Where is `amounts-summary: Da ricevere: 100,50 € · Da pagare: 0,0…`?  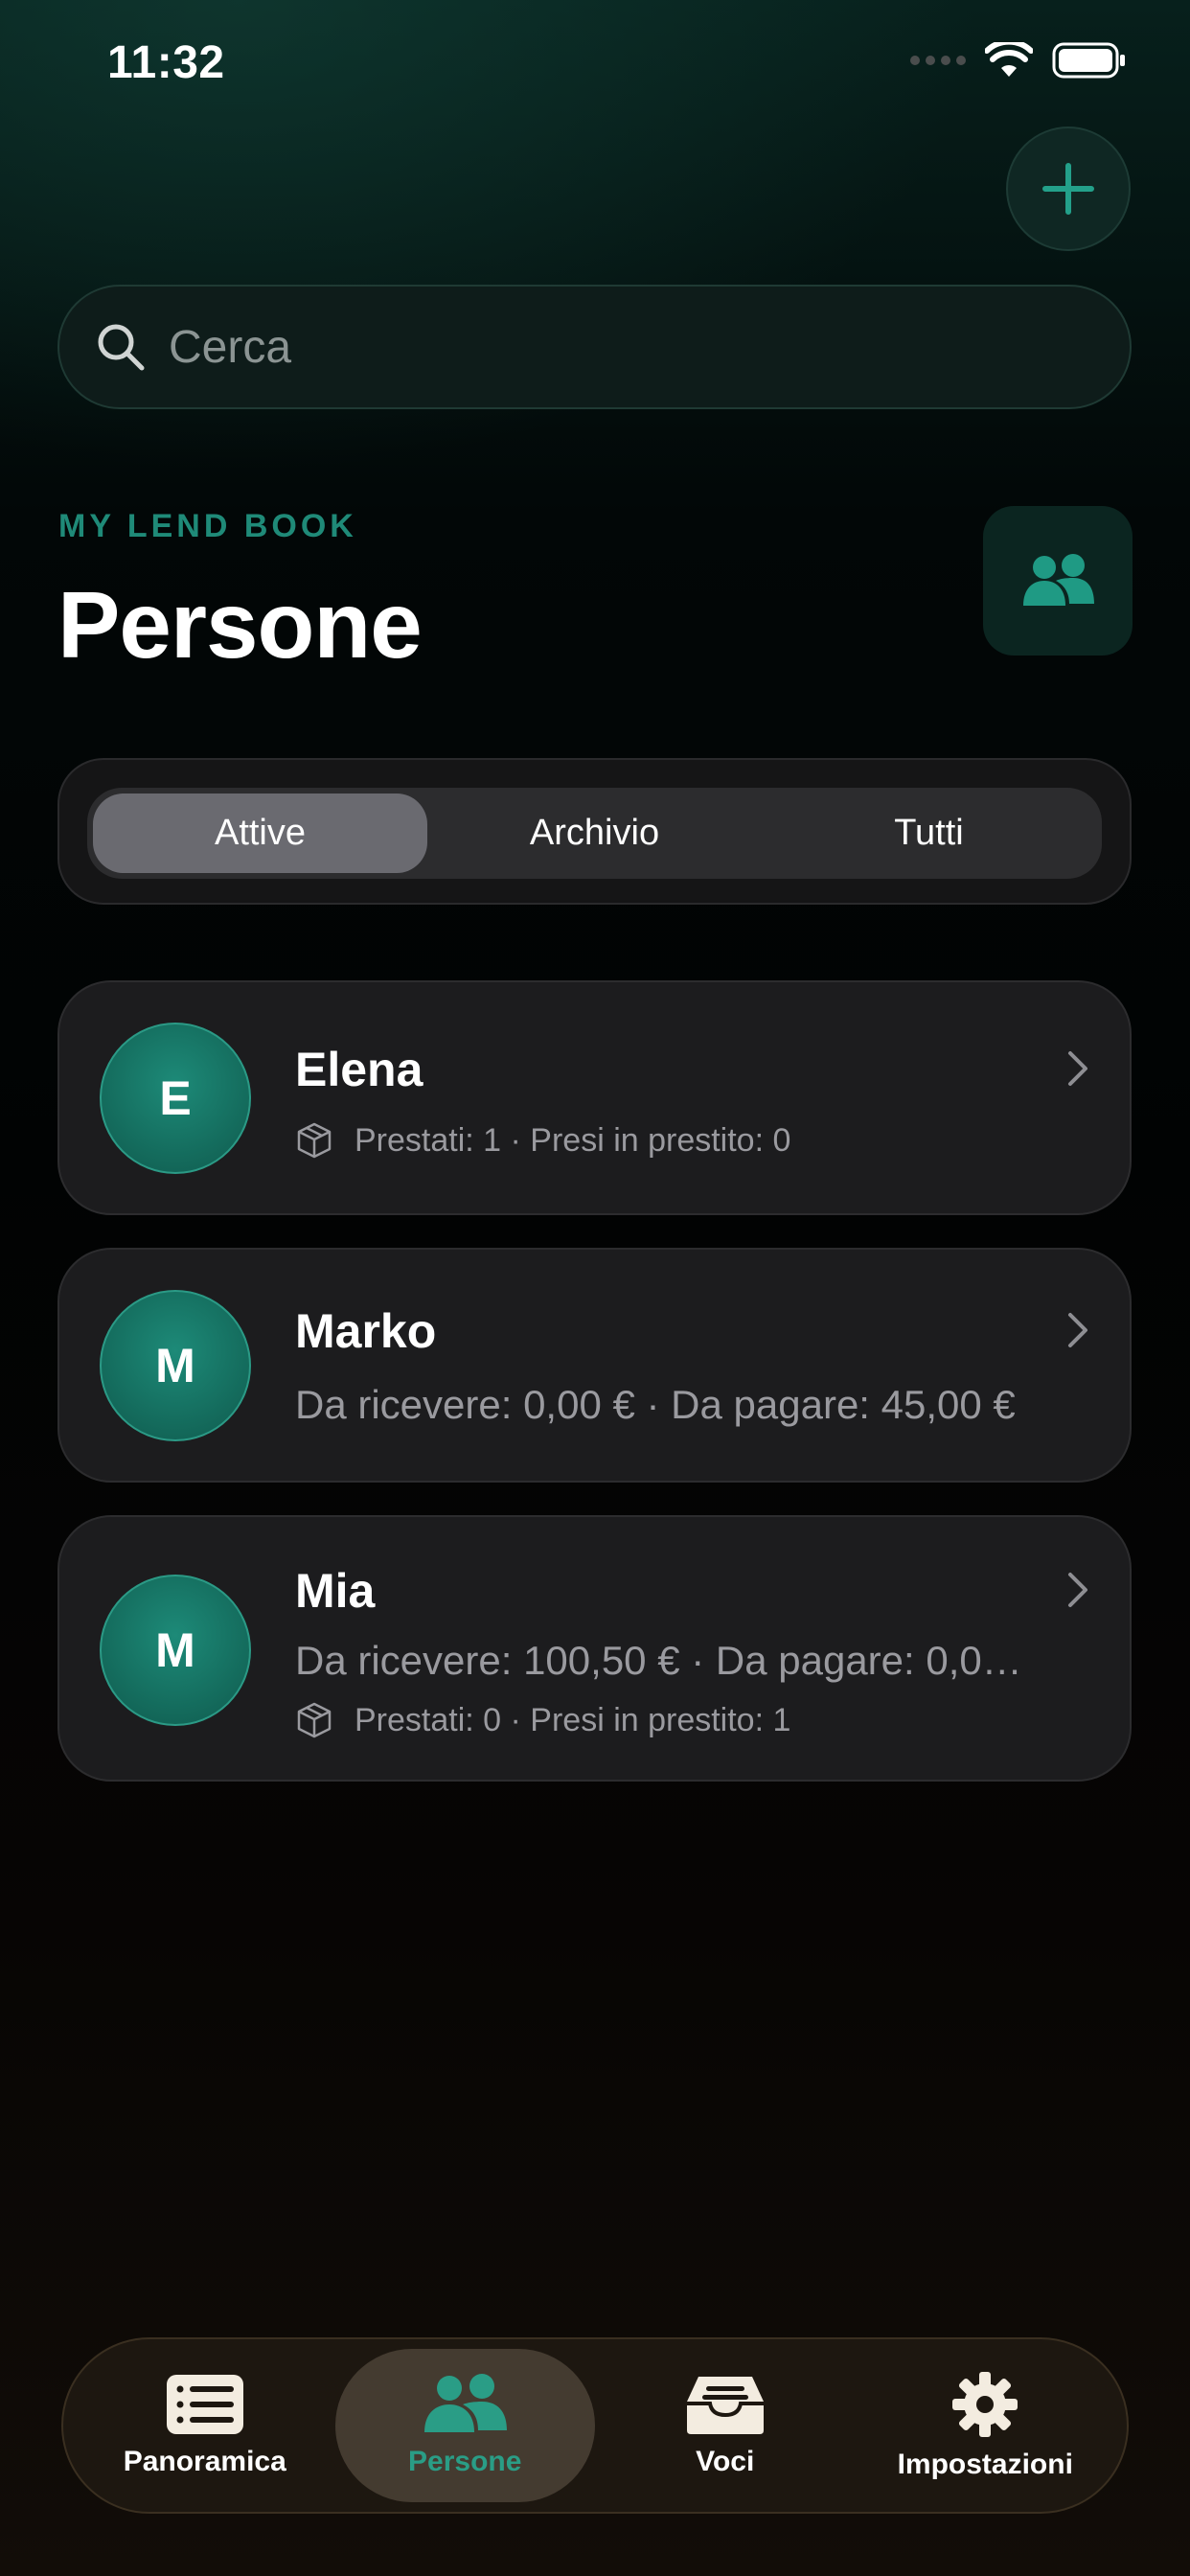 amounts-summary: Da ricevere: 100,50 € · Da pagare: 0,0… is located at coordinates (658, 1660).